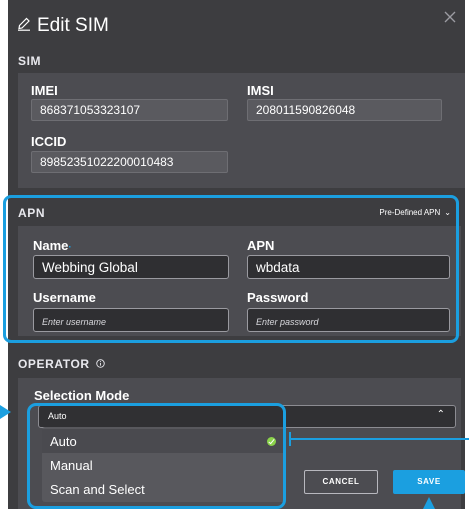 The width and height of the screenshot is (469, 509). Describe the element at coordinates (290, 439) in the screenshot. I see `callout-tick` at that location.